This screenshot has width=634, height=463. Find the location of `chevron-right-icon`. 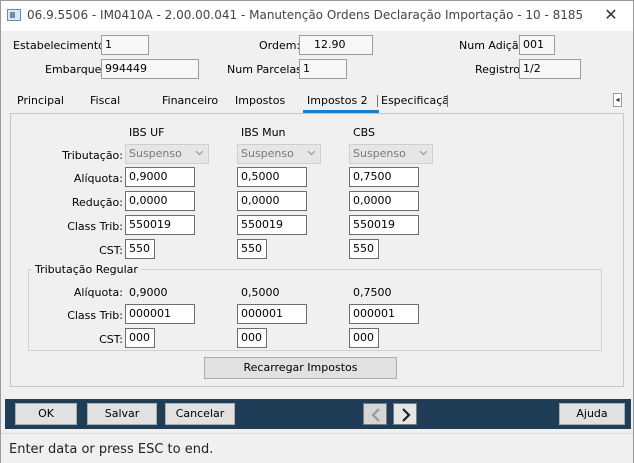

chevron-right-icon is located at coordinates (406, 415).